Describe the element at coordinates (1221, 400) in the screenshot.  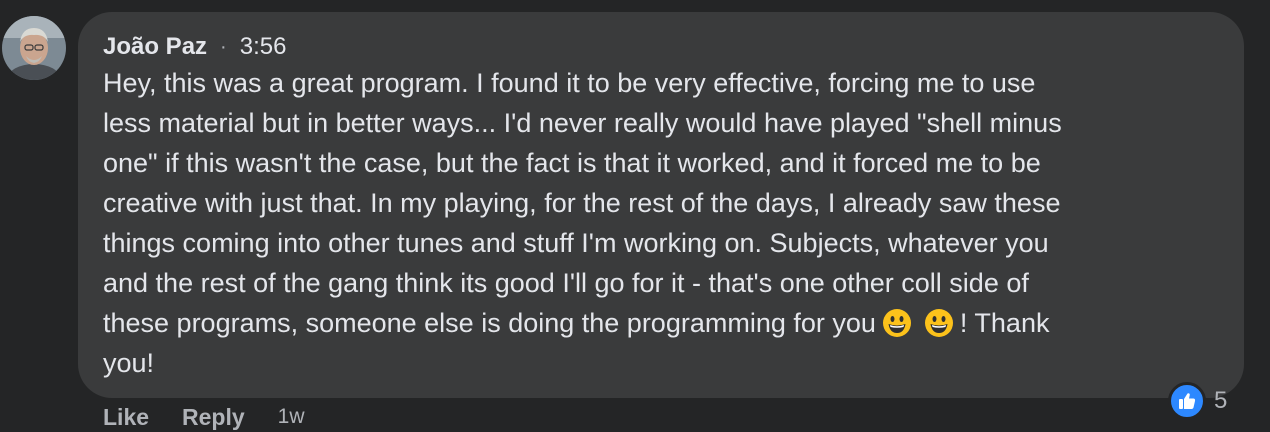
I see `reaction-count: 5` at that location.